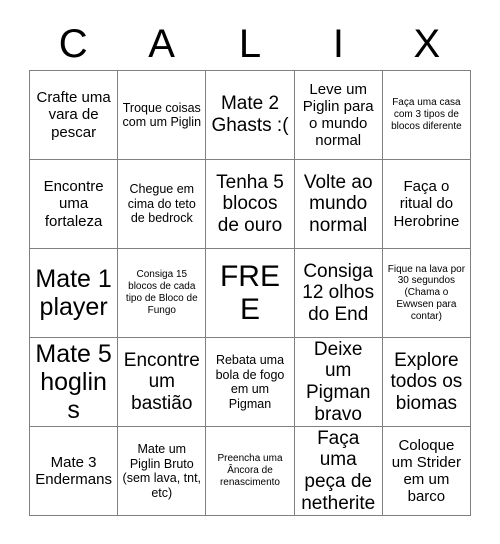  I want to click on bingo-cell-r5c4: Faça uma peça de netherite, so click(338, 471).